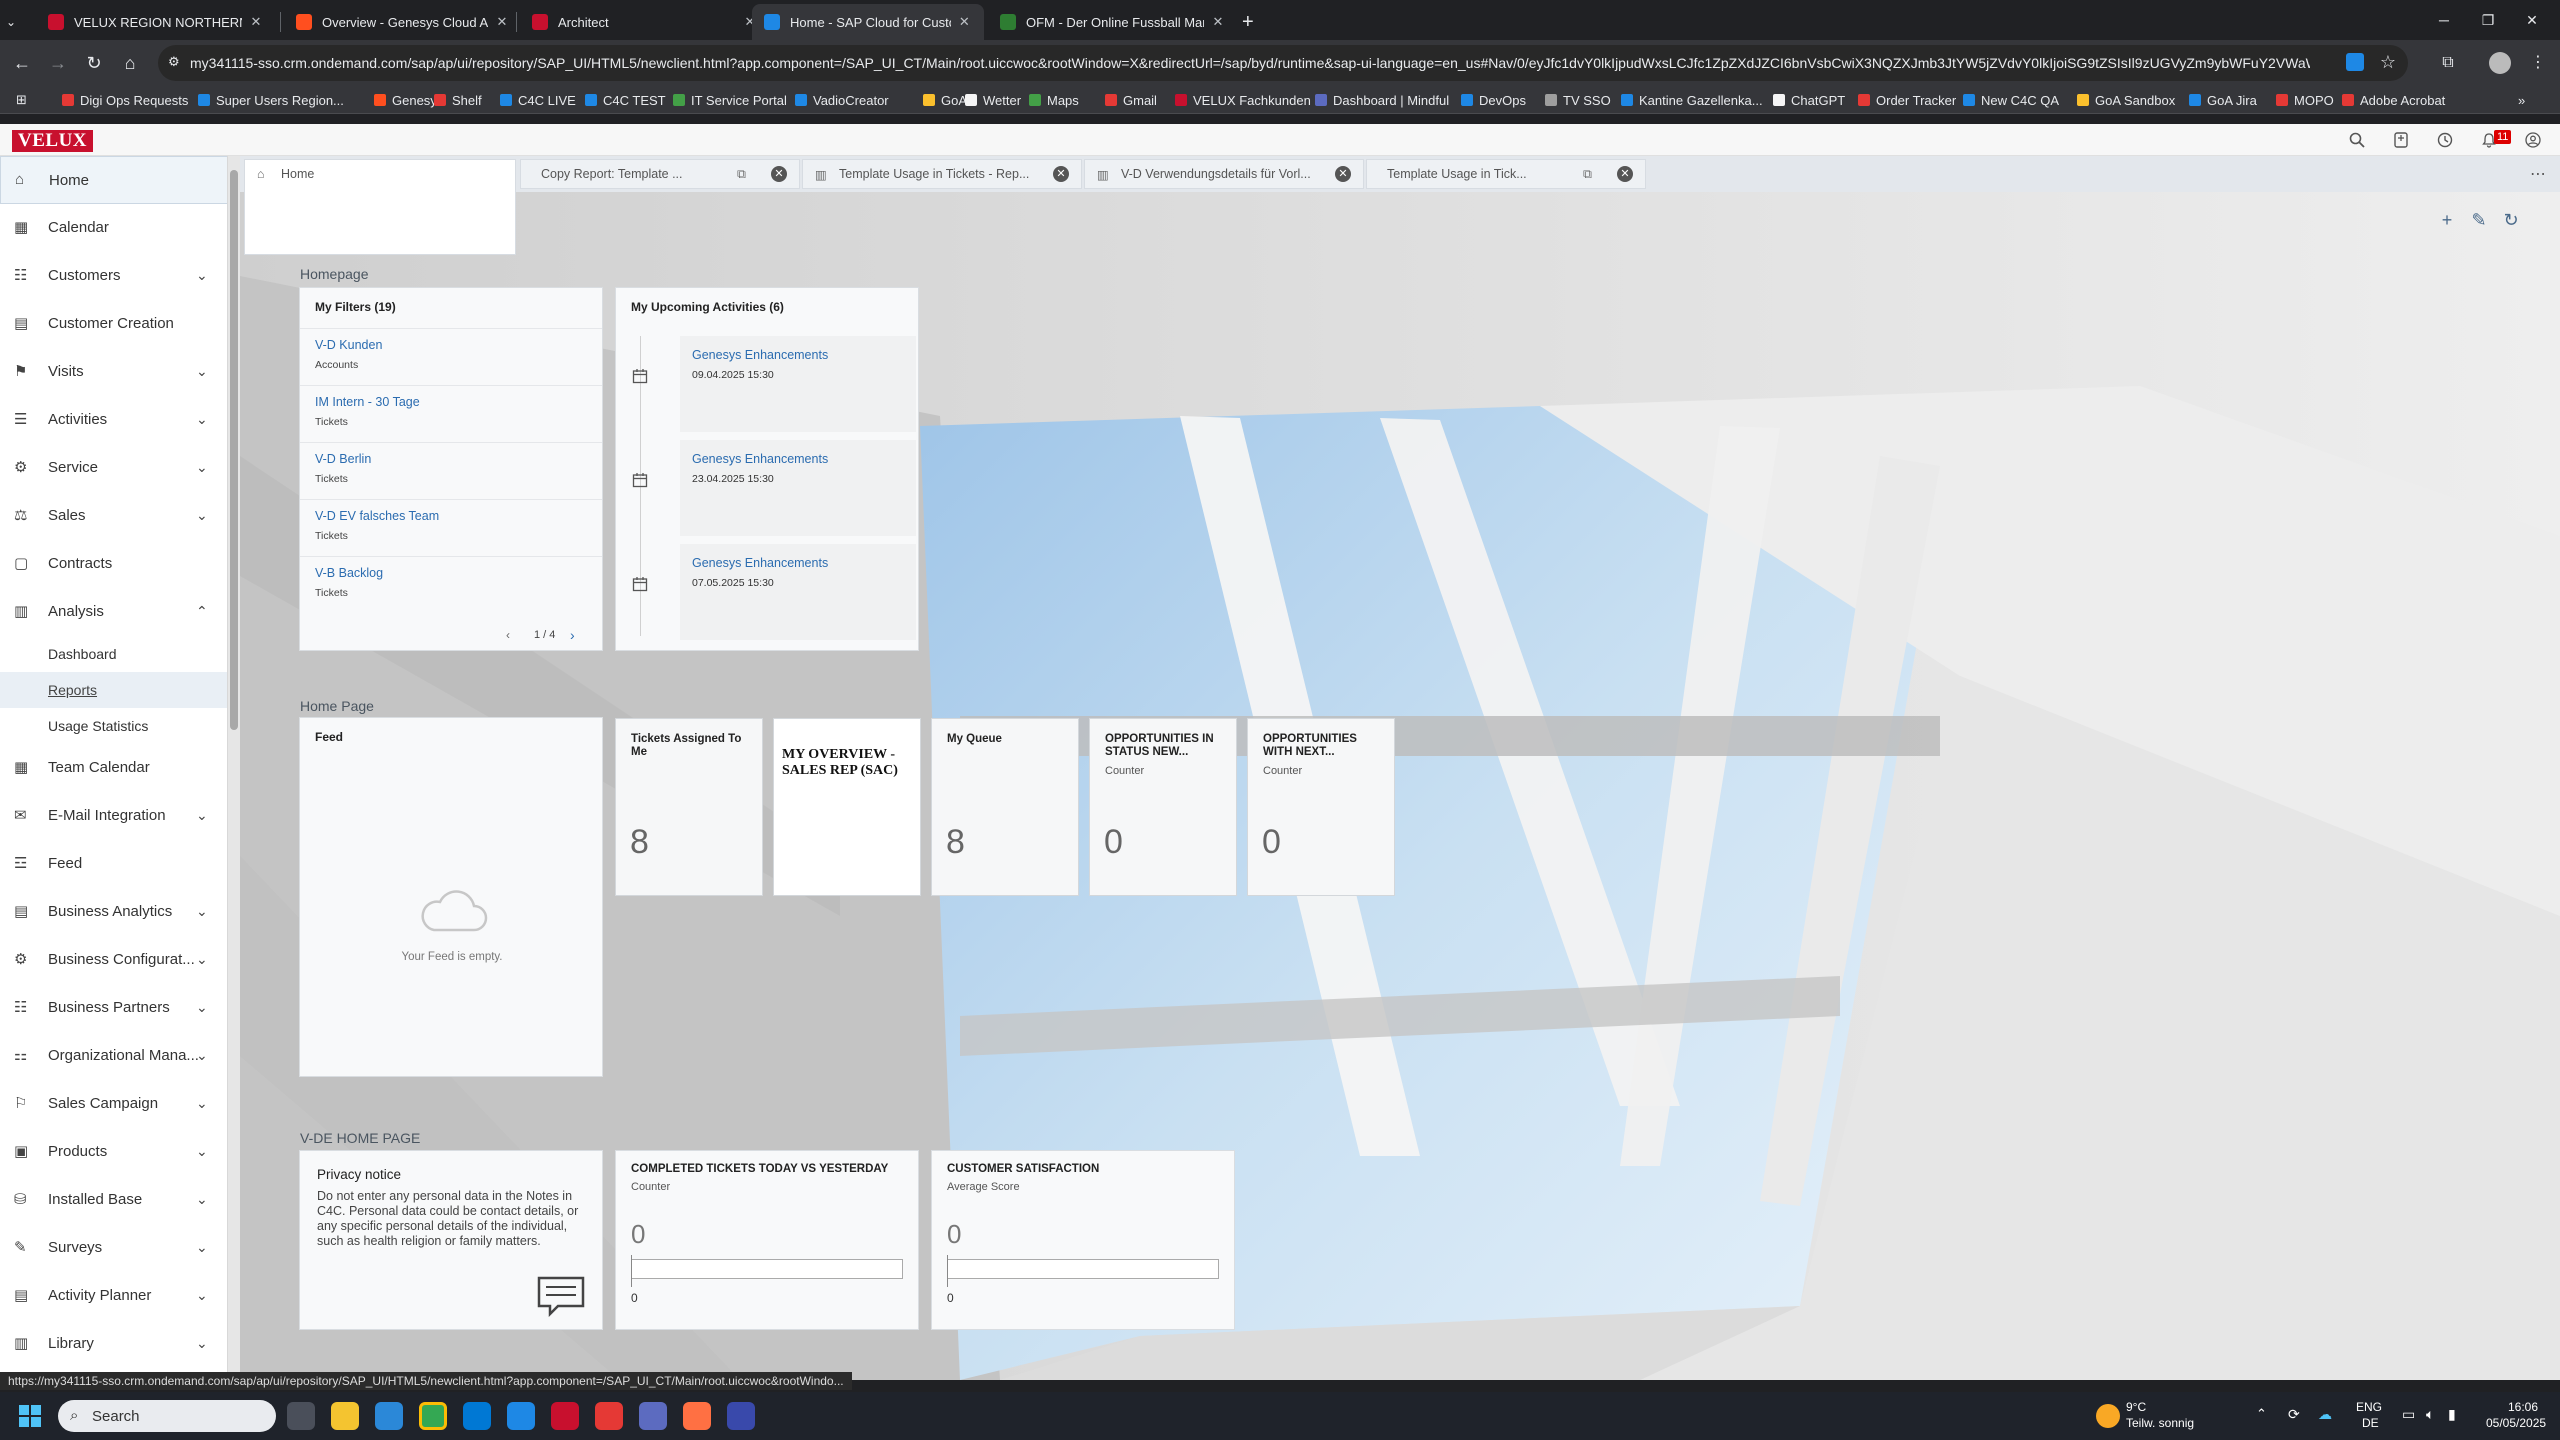  What do you see at coordinates (2294, 1414) in the screenshot?
I see `sync-icon: ⟳` at bounding box center [2294, 1414].